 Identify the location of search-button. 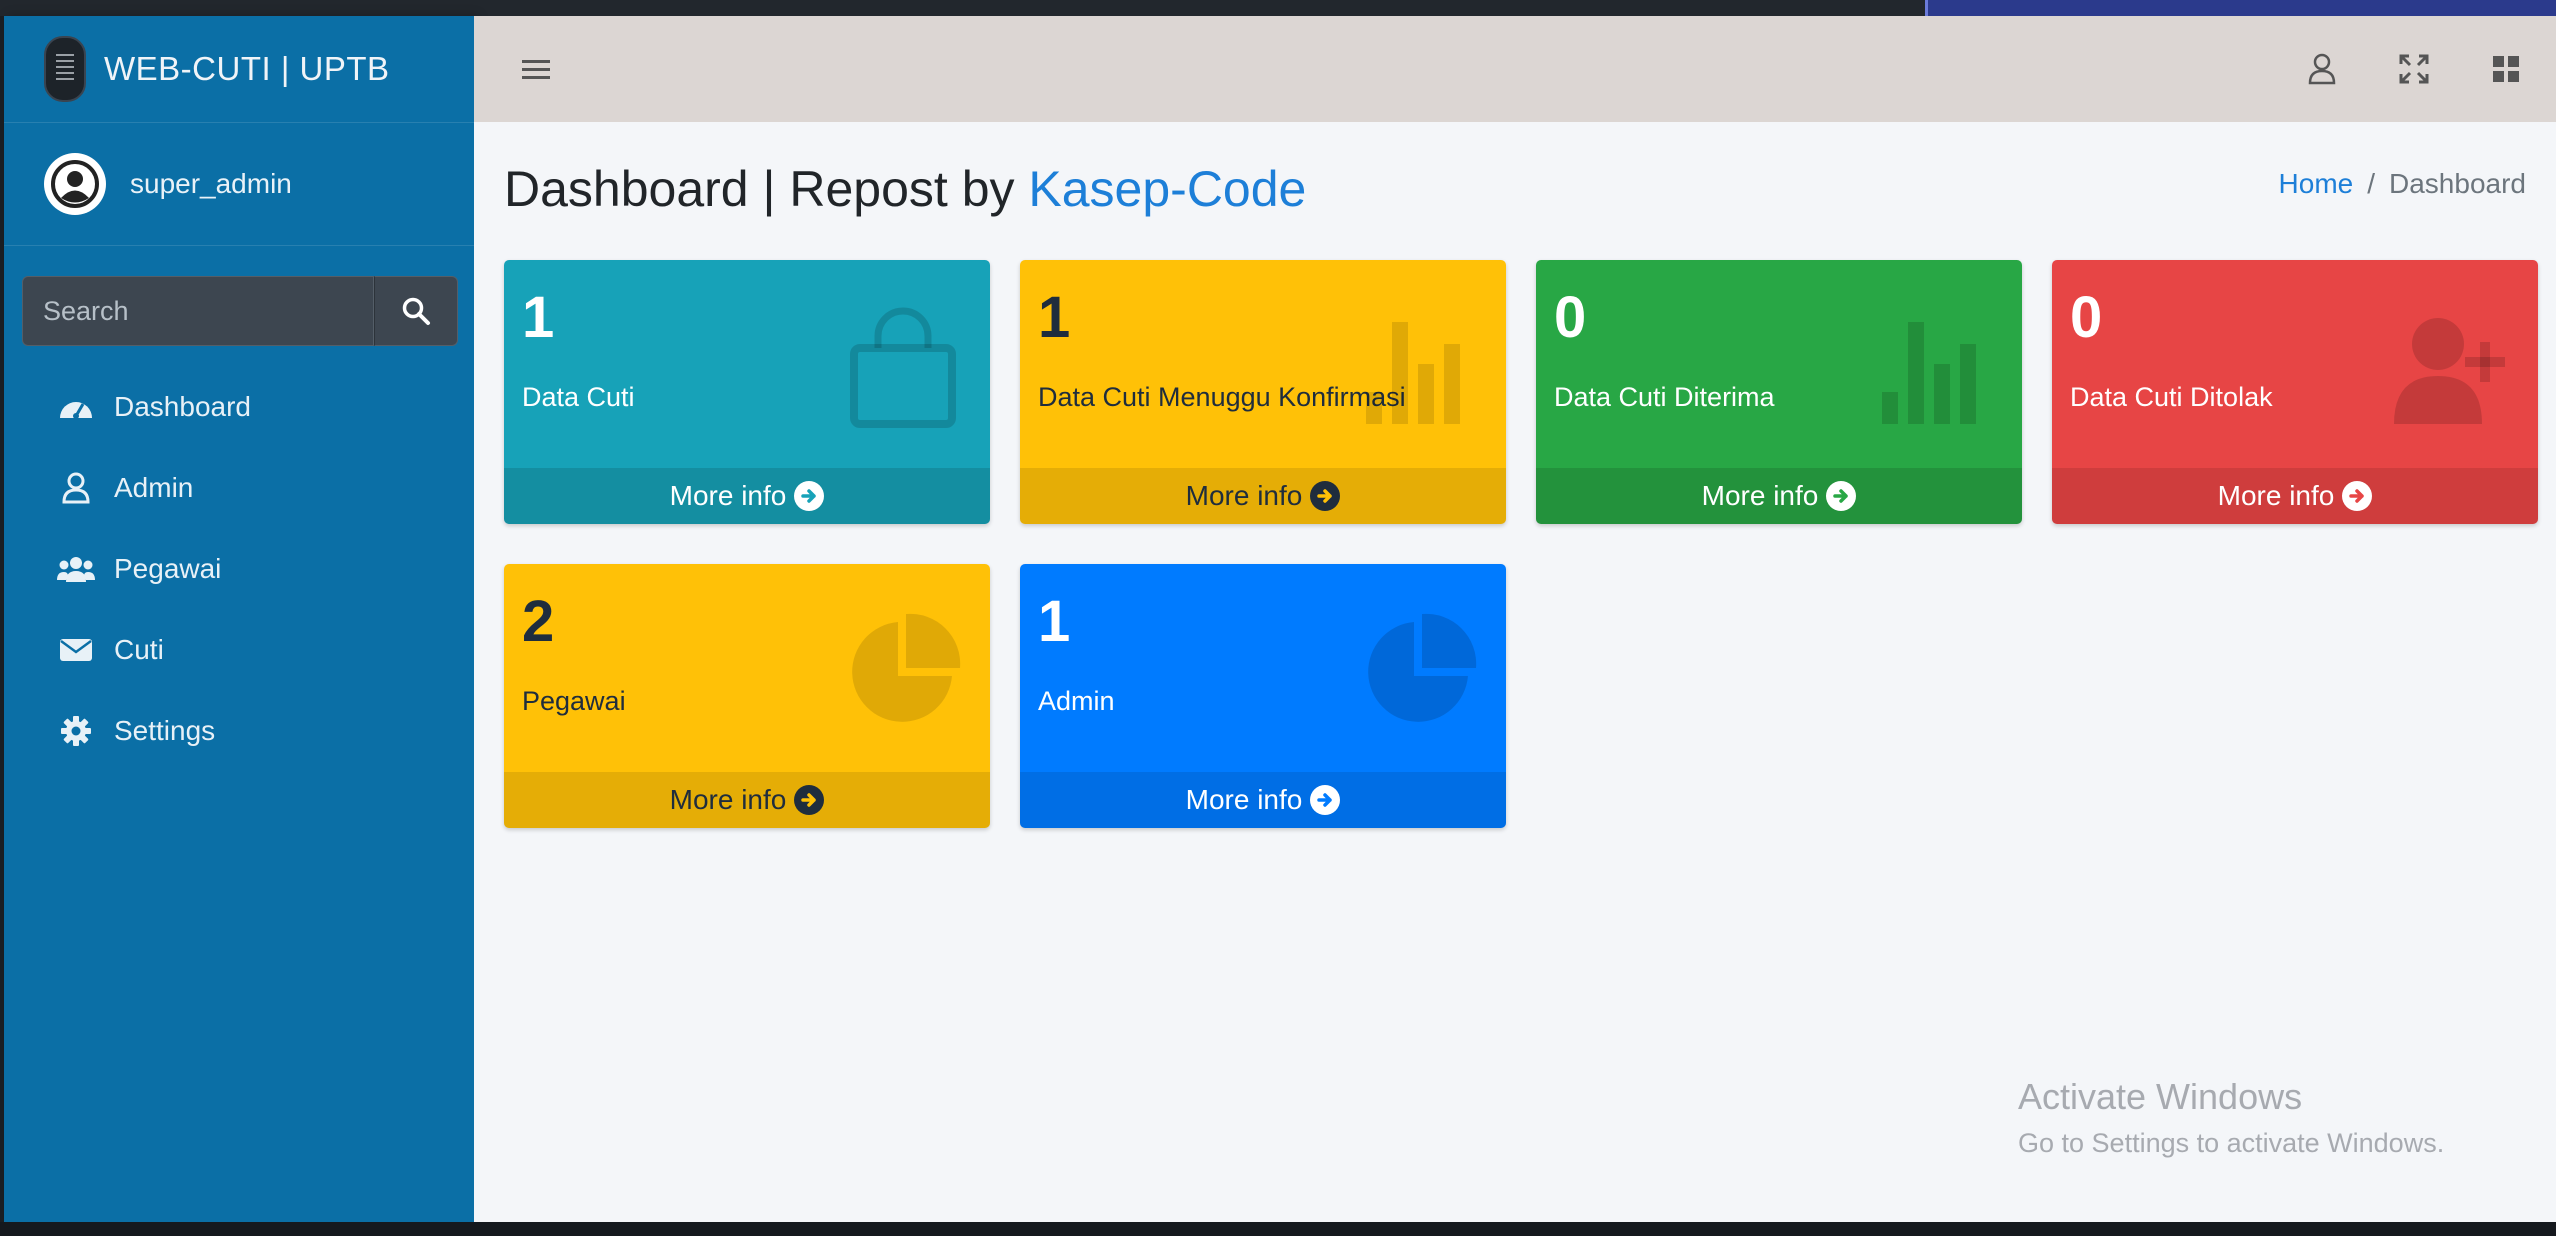
(416, 311).